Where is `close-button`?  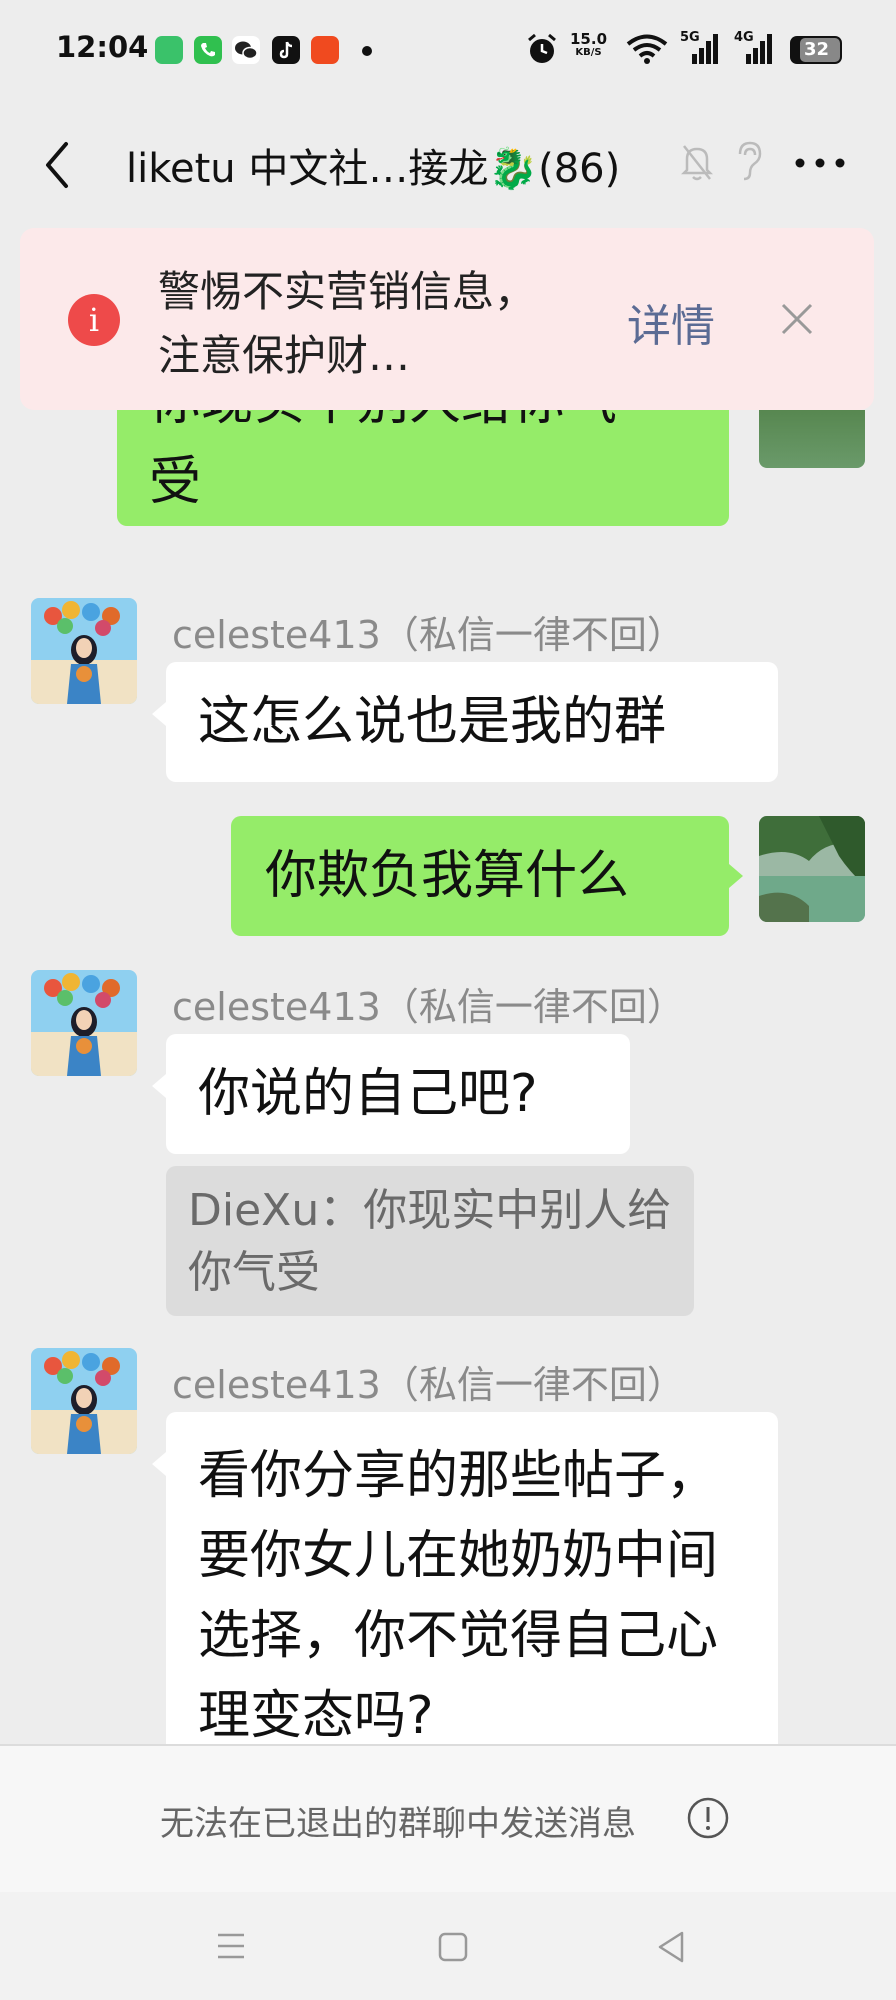
close-button is located at coordinates (797, 319).